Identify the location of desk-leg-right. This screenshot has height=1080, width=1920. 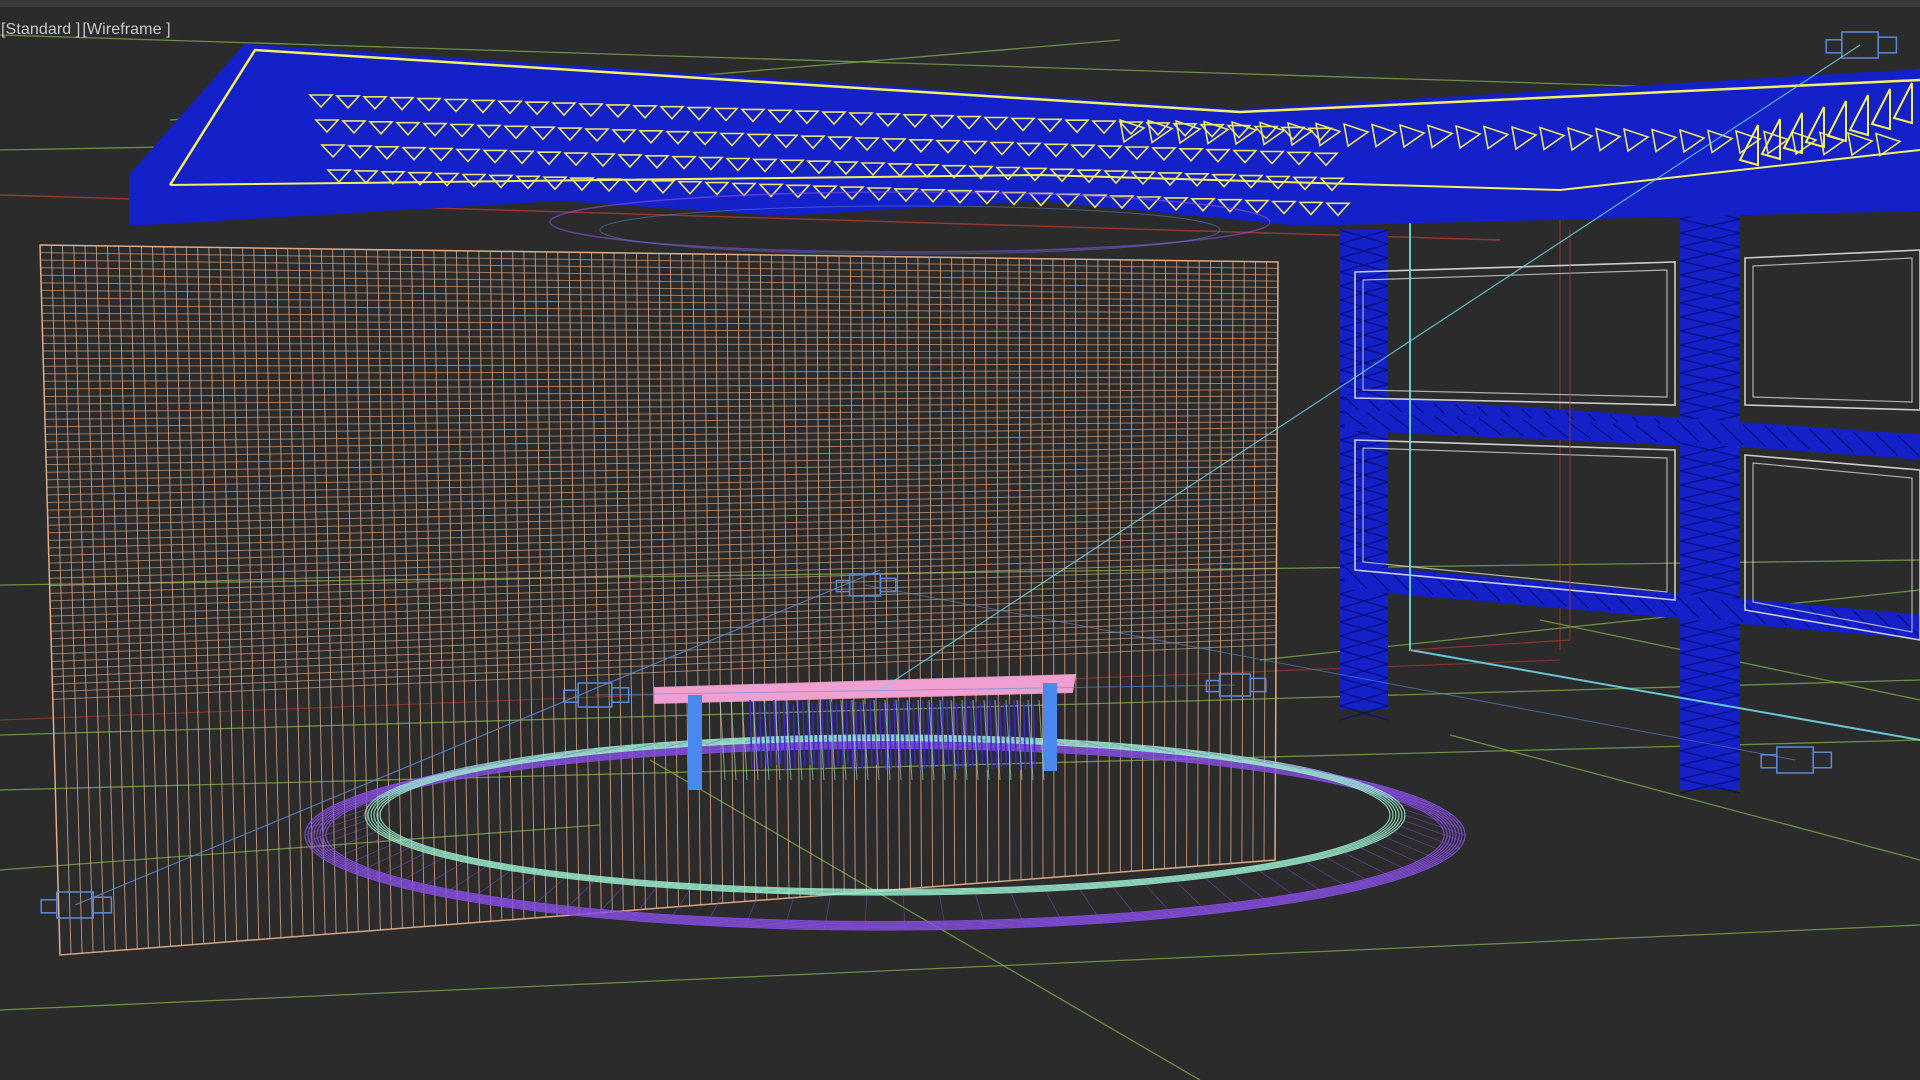
(1050, 727).